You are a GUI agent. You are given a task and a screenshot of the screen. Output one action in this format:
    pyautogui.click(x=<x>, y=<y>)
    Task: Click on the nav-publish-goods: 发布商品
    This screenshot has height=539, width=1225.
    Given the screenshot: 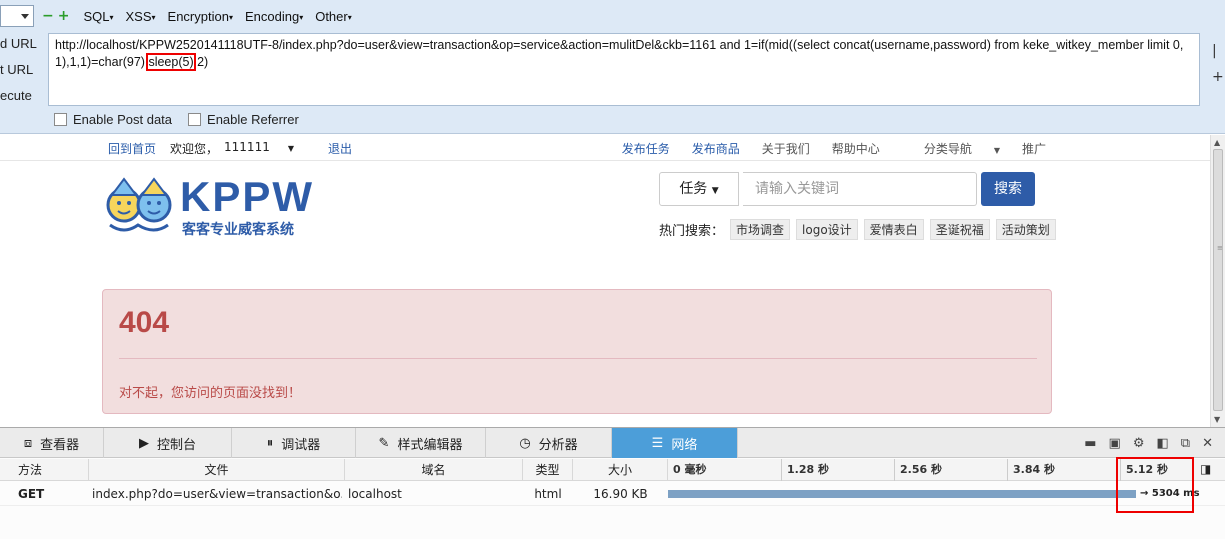 What is the action you would take?
    pyautogui.click(x=716, y=148)
    